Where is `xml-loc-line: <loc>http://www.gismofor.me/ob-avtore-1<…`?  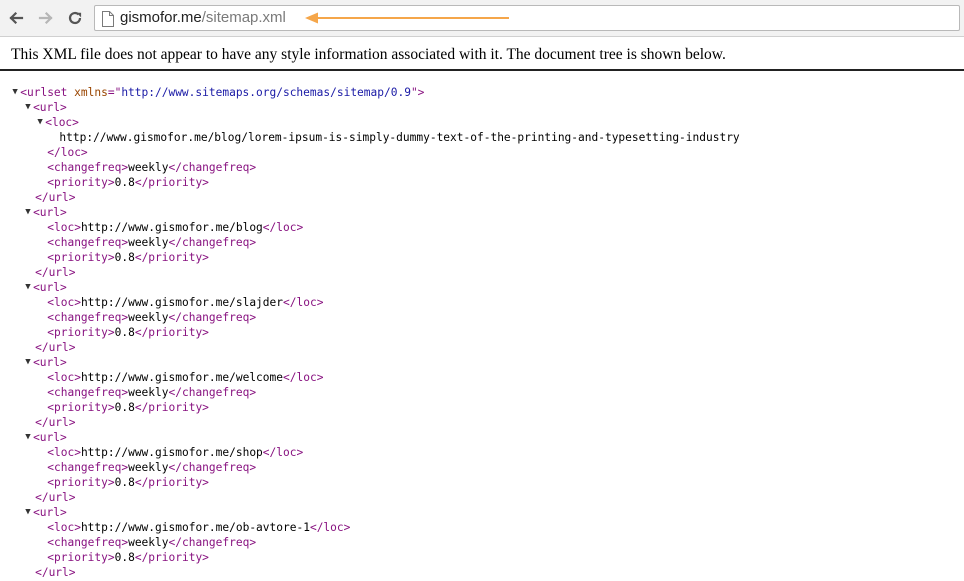 xml-loc-line: <loc>http://www.gismofor.me/ob-avtore-1<… is located at coordinates (482, 527).